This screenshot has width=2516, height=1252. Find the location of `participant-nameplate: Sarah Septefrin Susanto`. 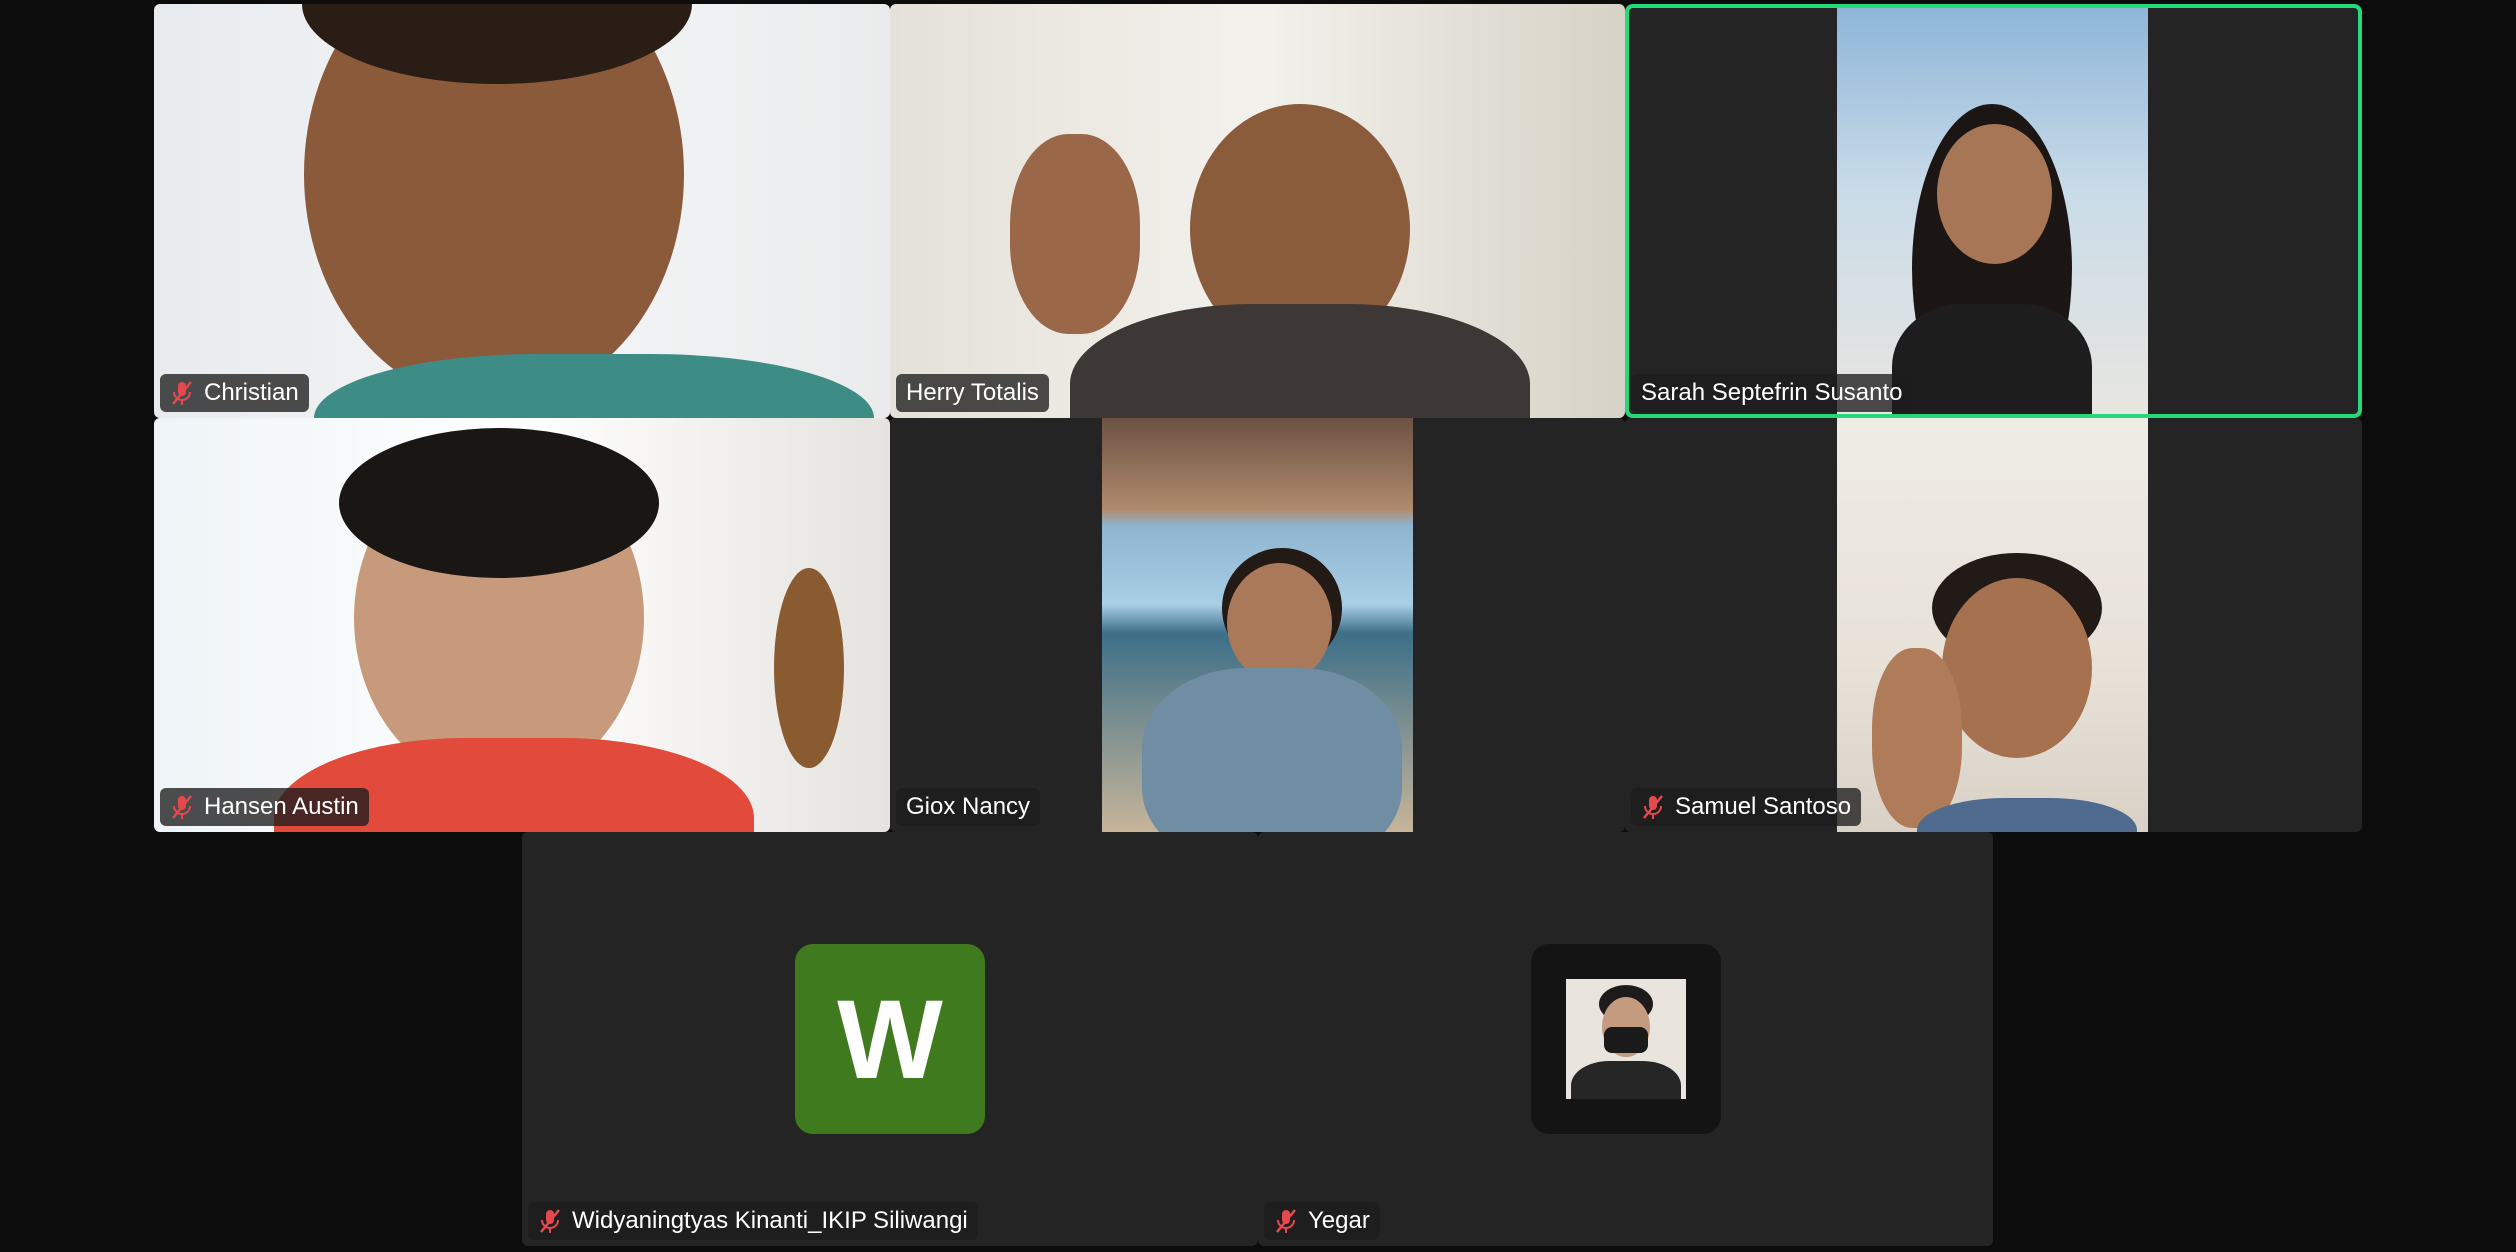

participant-nameplate: Sarah Septefrin Susanto is located at coordinates (1772, 393).